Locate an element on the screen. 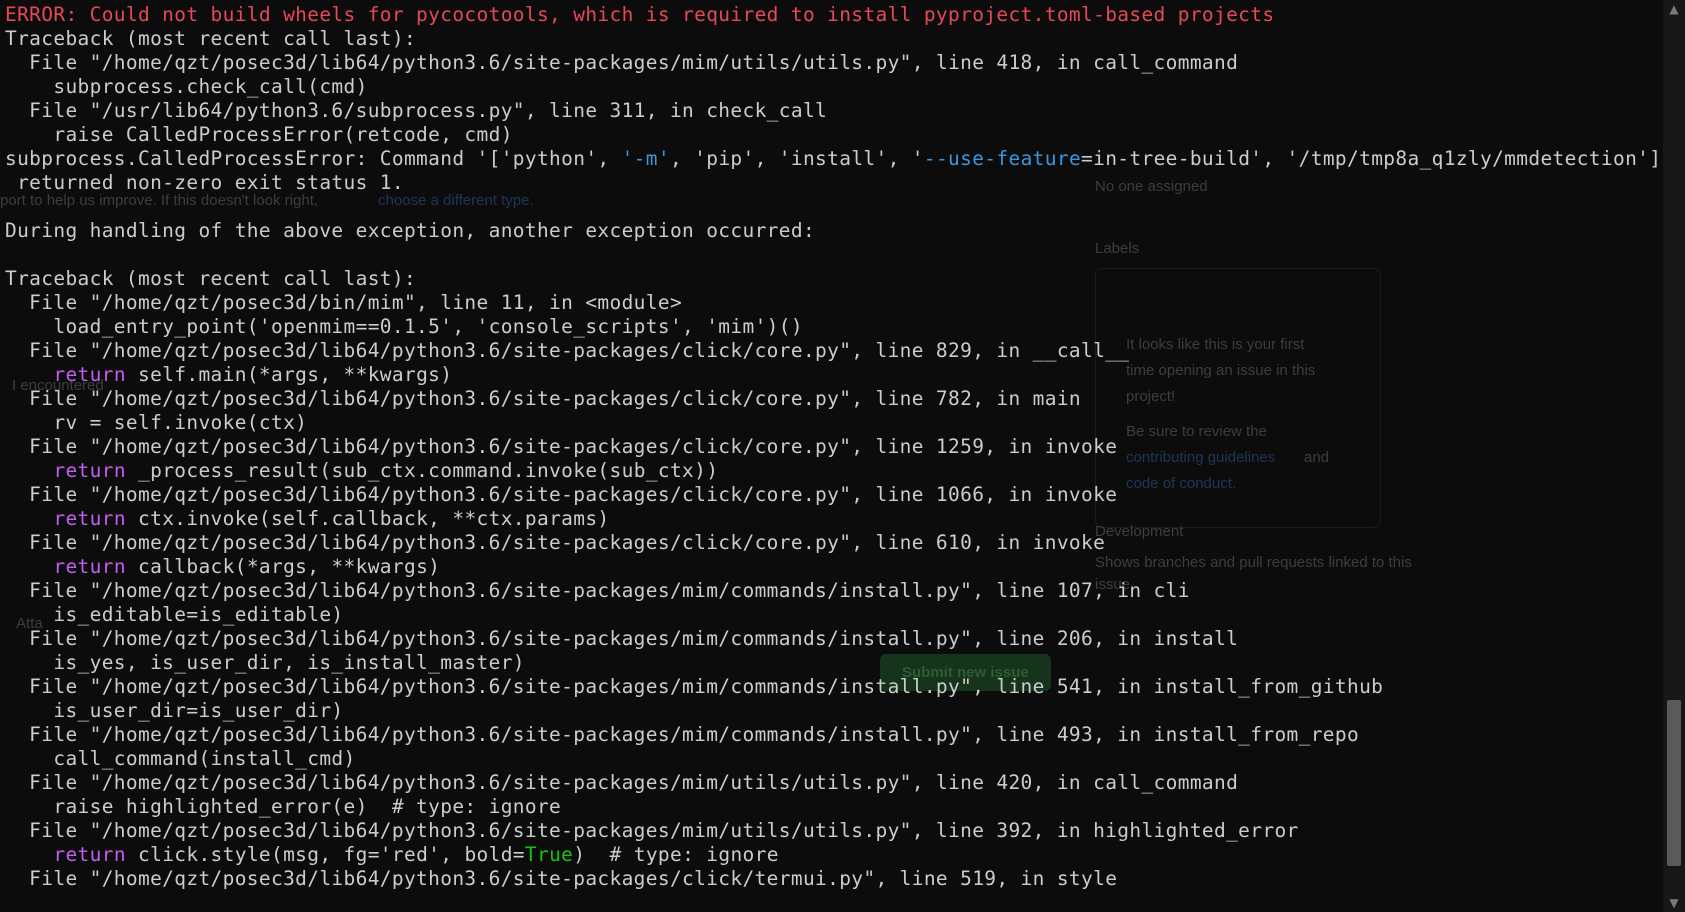 The height and width of the screenshot is (912, 1685). terminal-line: raise CalledProcessError(retcode, cmd) is located at coordinates (834, 135).